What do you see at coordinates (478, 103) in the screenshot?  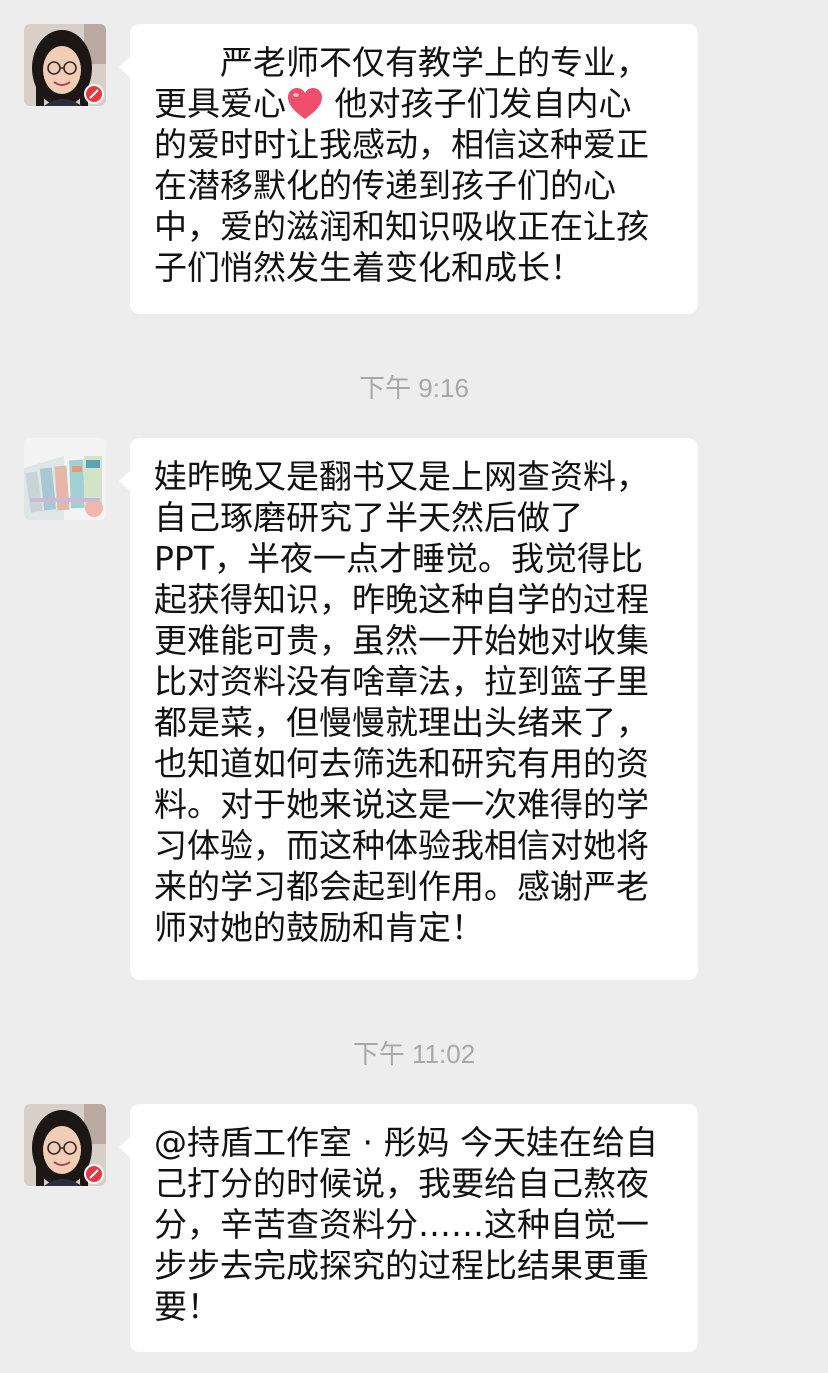 I see `message-text: 他对孩子们发自内心` at bounding box center [478, 103].